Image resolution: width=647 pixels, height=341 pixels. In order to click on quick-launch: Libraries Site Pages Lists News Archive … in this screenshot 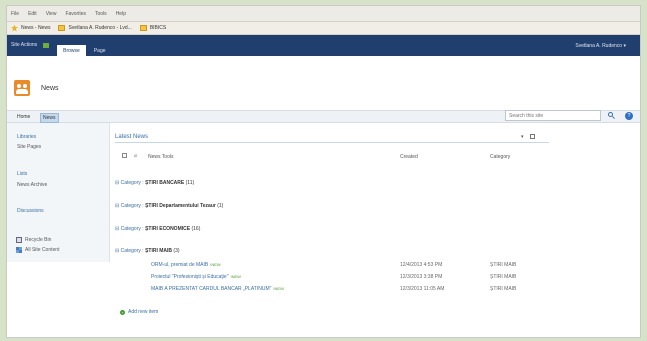, I will do `click(58, 192)`.